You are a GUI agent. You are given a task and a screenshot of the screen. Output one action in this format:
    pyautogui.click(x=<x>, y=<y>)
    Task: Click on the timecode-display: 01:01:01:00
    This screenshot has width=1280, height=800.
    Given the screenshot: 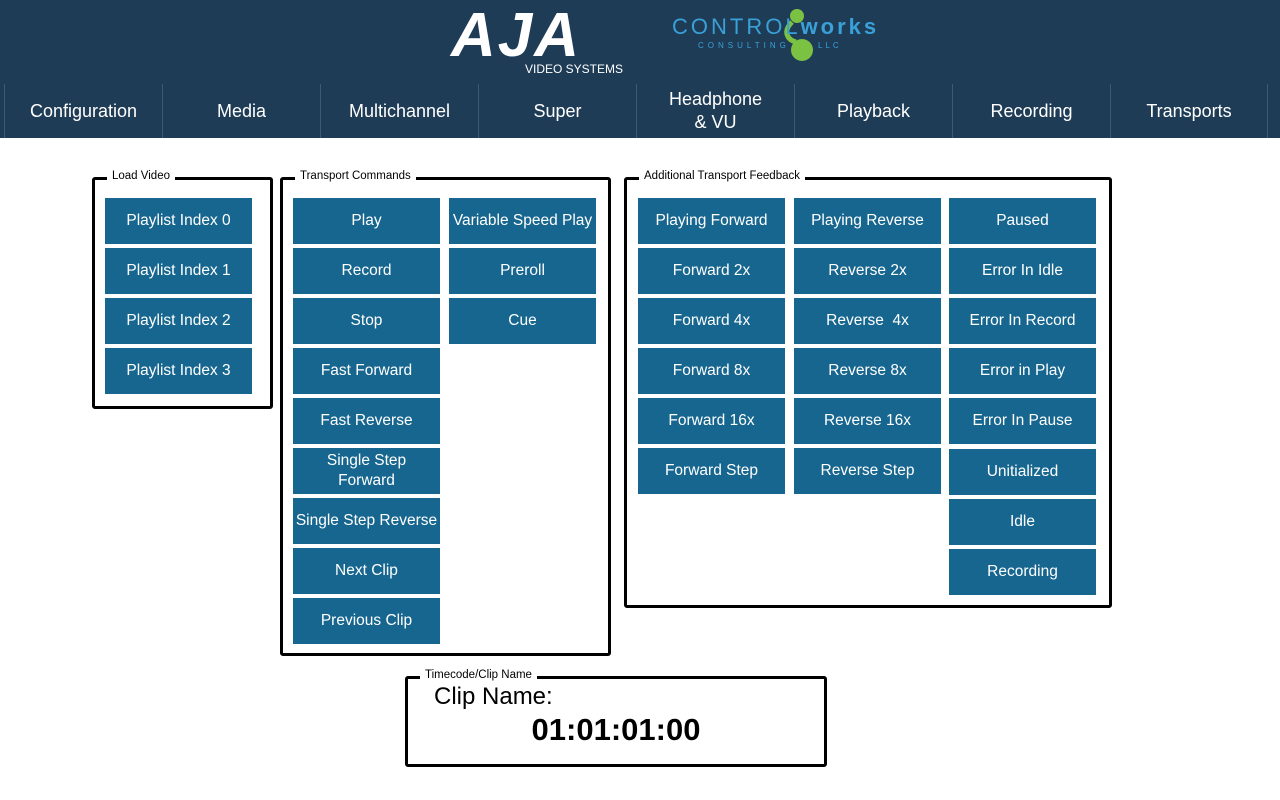 What is the action you would take?
    pyautogui.click(x=616, y=729)
    